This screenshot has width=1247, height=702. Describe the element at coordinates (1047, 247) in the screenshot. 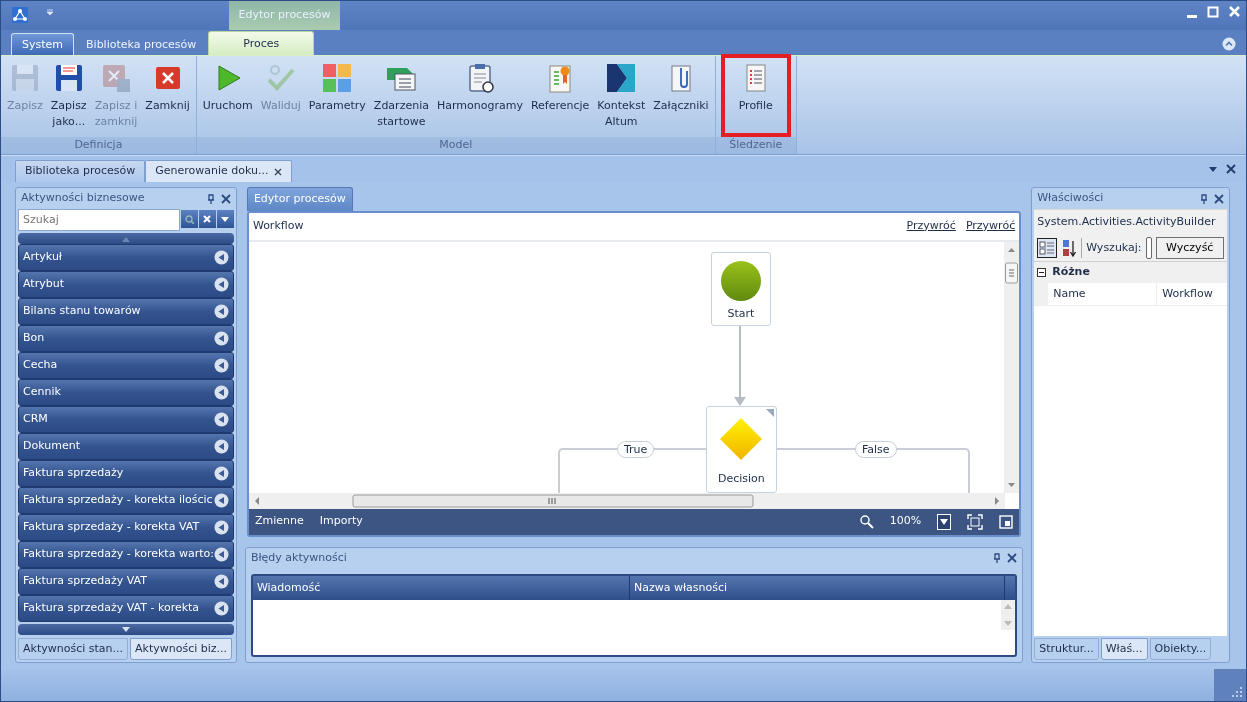

I see `categorized-view-icon` at that location.